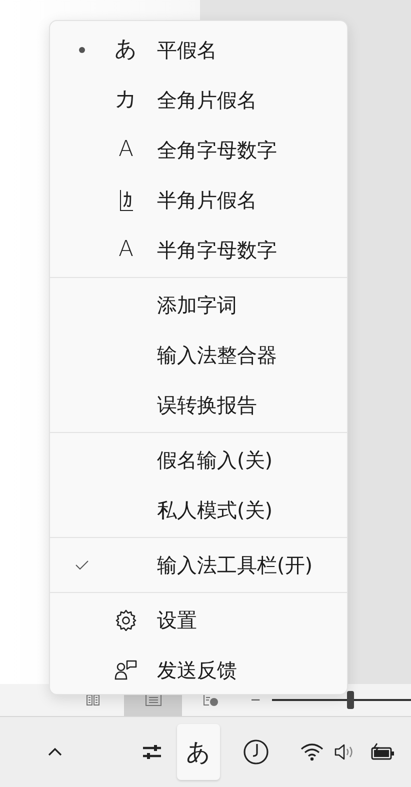  Describe the element at coordinates (383, 752) in the screenshot. I see `battery-icon` at that location.